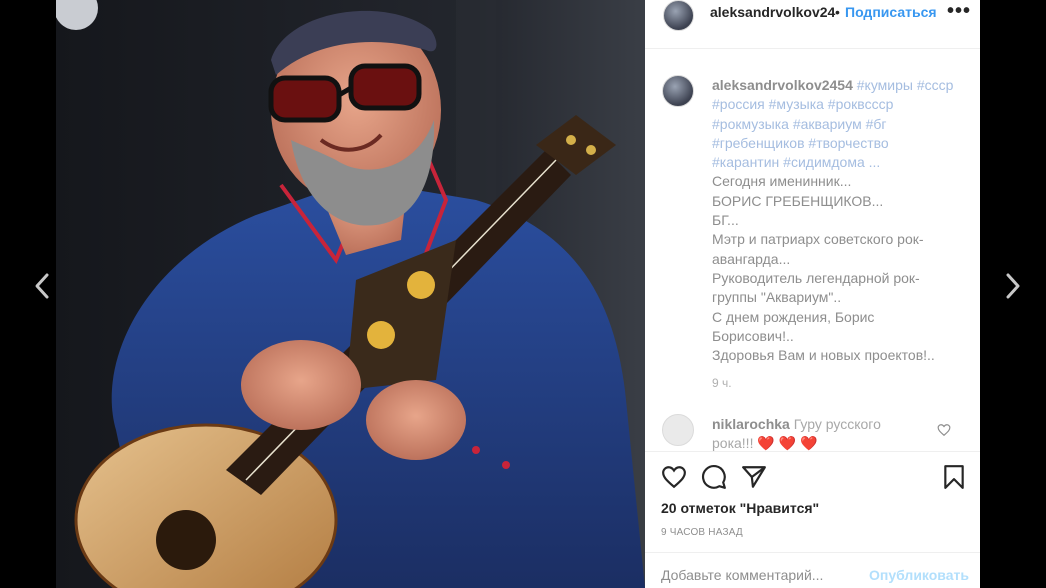 Image resolution: width=1046 pixels, height=588 pixels. I want to click on chevron-right-icon, so click(1013, 286).